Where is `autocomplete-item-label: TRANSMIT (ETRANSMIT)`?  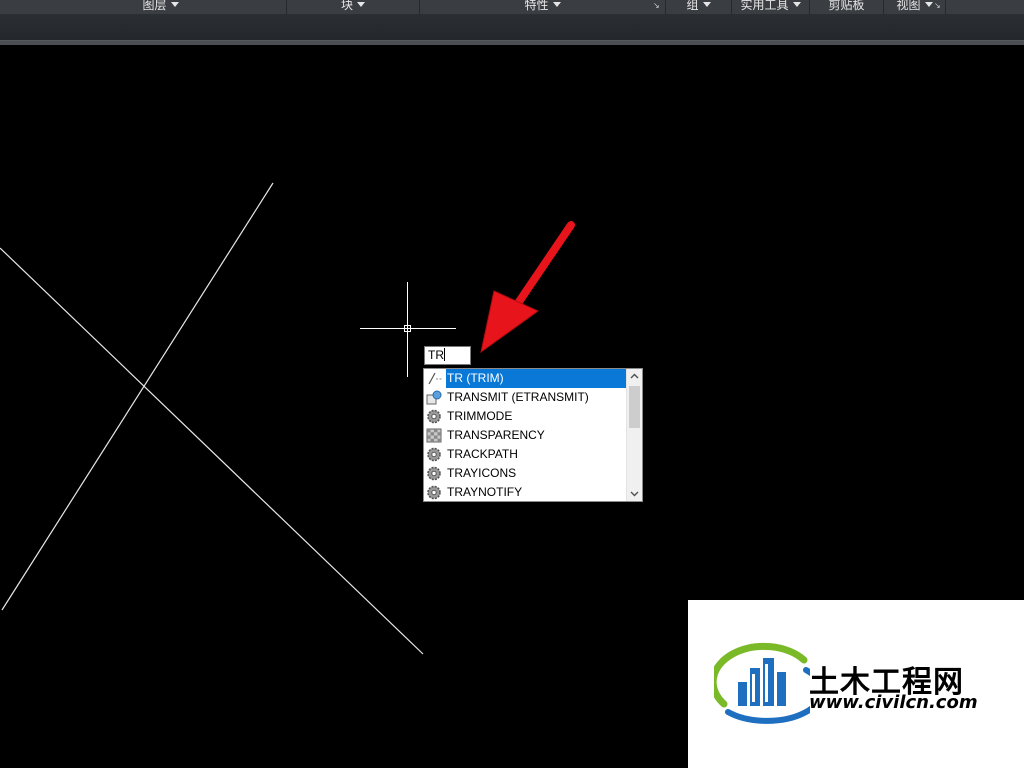 autocomplete-item-label: TRANSMIT (ETRANSMIT) is located at coordinates (518, 397).